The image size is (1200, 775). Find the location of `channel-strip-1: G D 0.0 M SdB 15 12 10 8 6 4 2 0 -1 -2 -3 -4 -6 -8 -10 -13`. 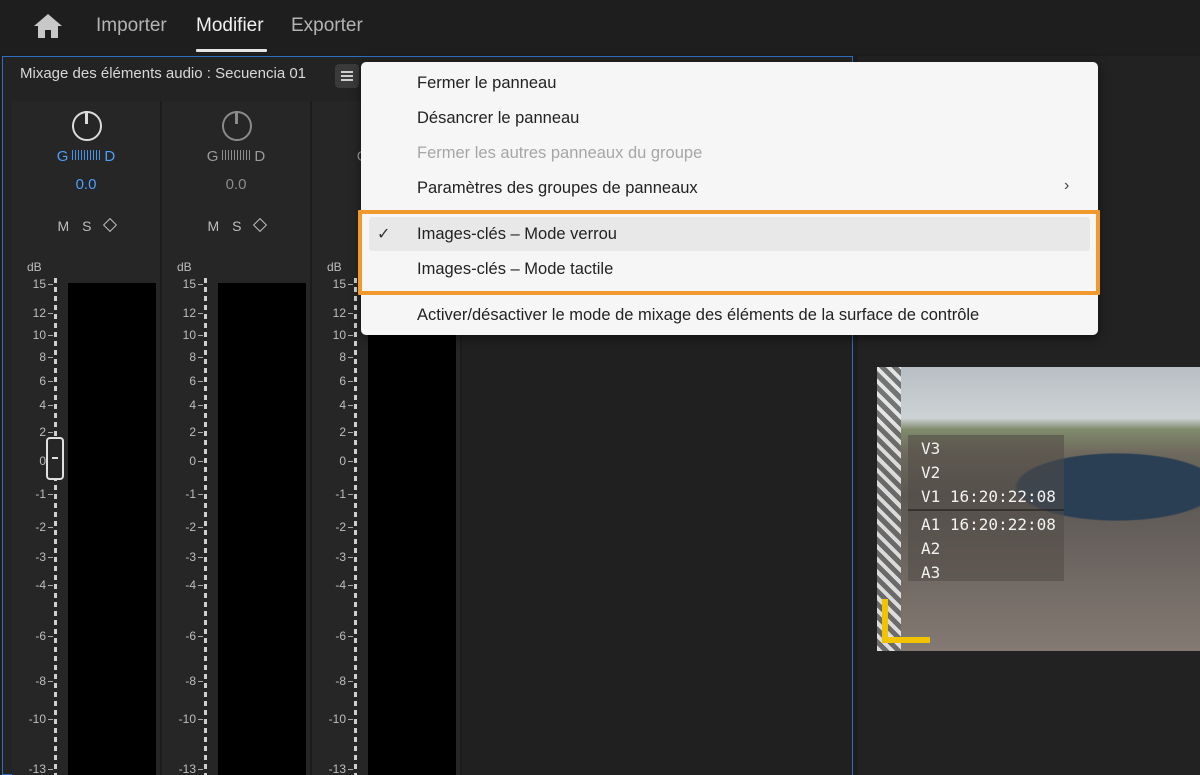

channel-strip-1: G D 0.0 M SdB 15 12 10 8 6 4 2 0 -1 -2 -3 -4 -6 -8 -10 -13 is located at coordinates (86, 438).